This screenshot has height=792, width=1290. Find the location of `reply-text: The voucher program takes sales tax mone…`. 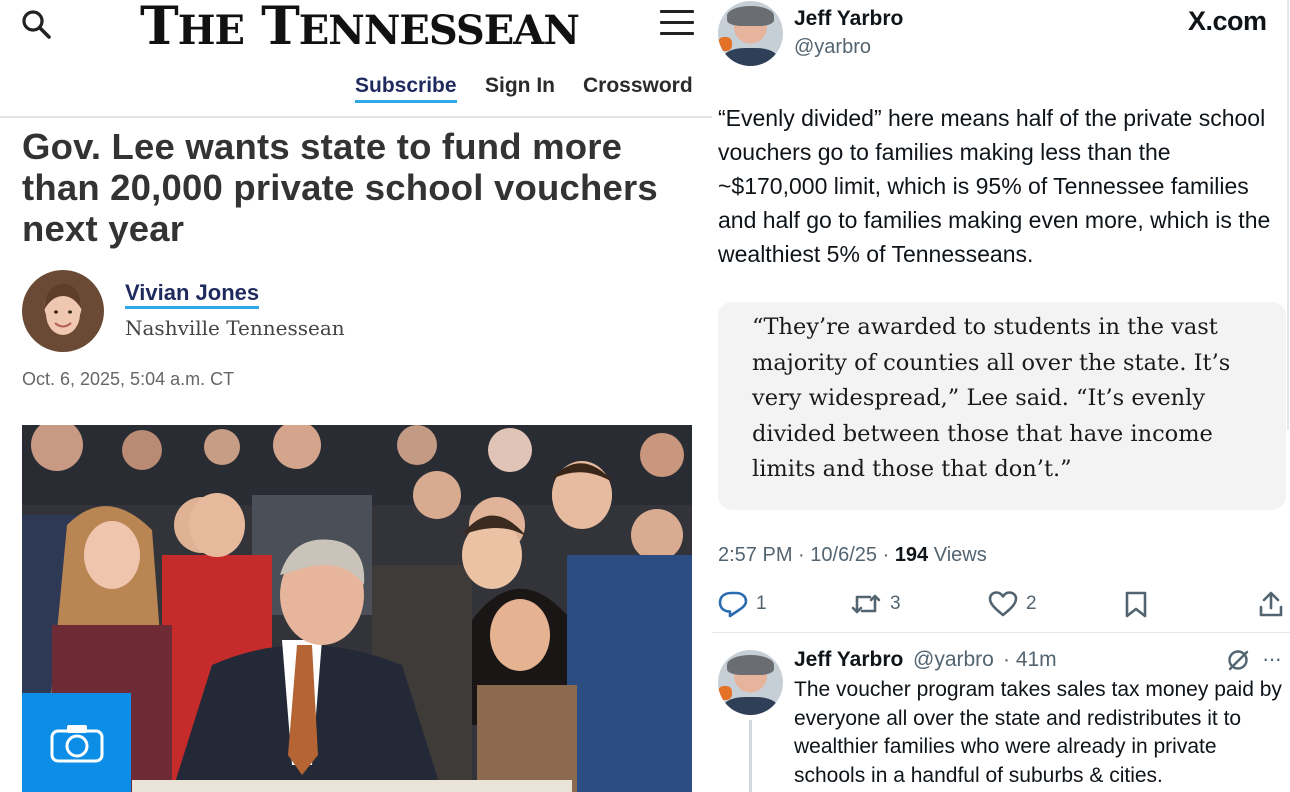

reply-text: The voucher program takes sales tax mone… is located at coordinates (1038, 732).